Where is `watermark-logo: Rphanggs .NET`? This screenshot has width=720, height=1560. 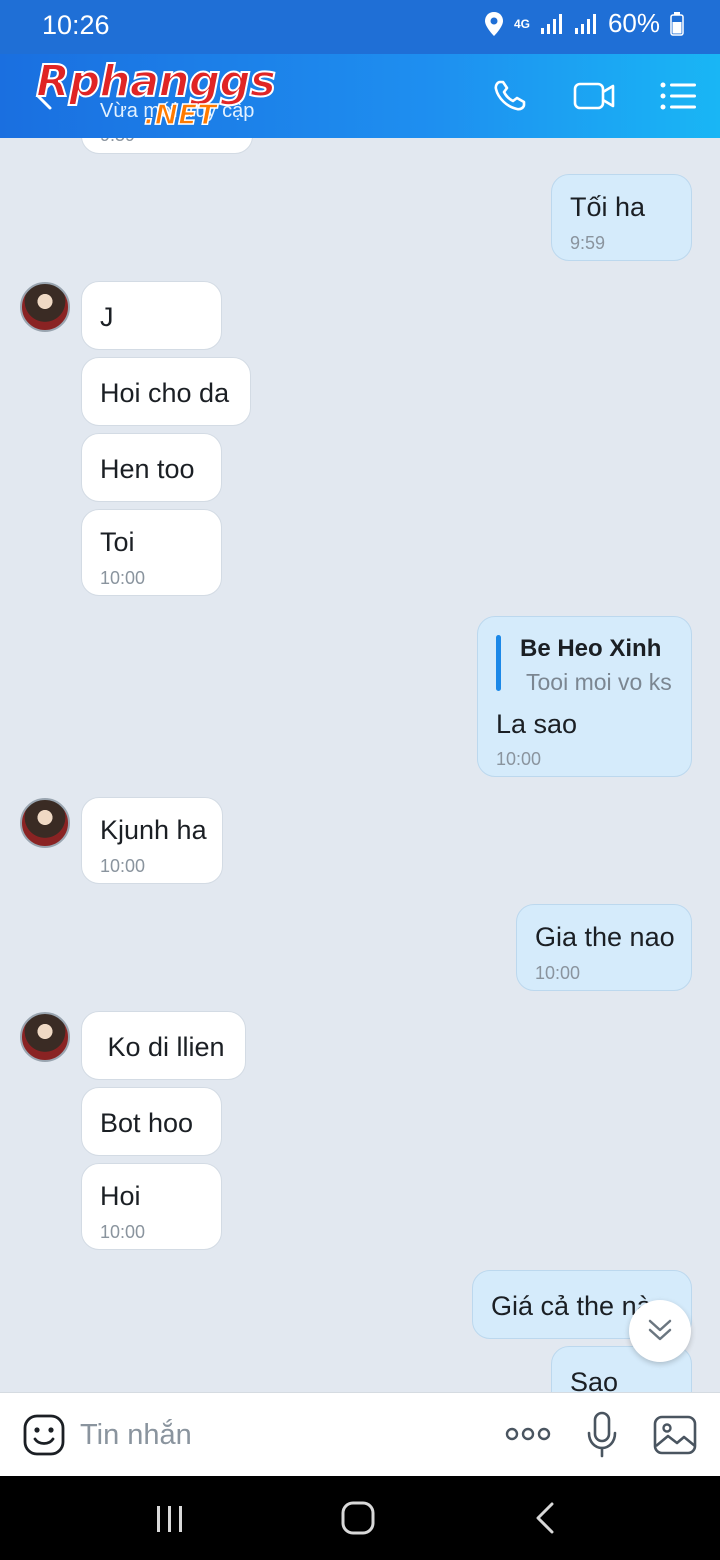
watermark-logo: Rphanggs .NET is located at coordinates (156, 93).